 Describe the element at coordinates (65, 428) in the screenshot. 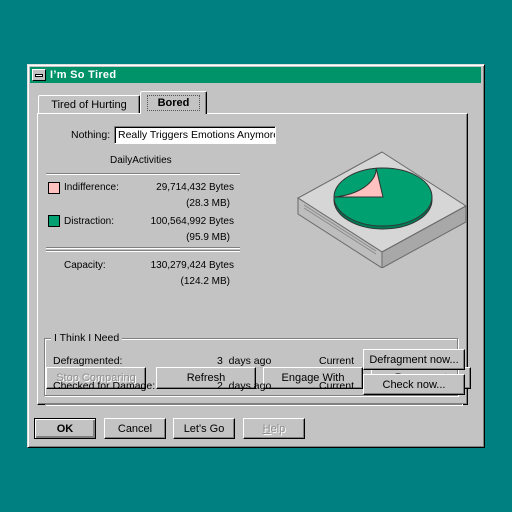

I see `ok-button: OK` at that location.